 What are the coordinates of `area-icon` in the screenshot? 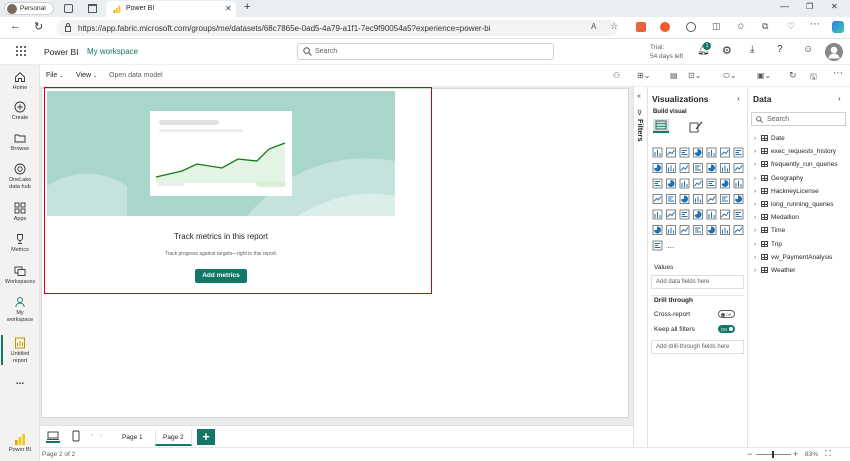 It's located at (671, 168).